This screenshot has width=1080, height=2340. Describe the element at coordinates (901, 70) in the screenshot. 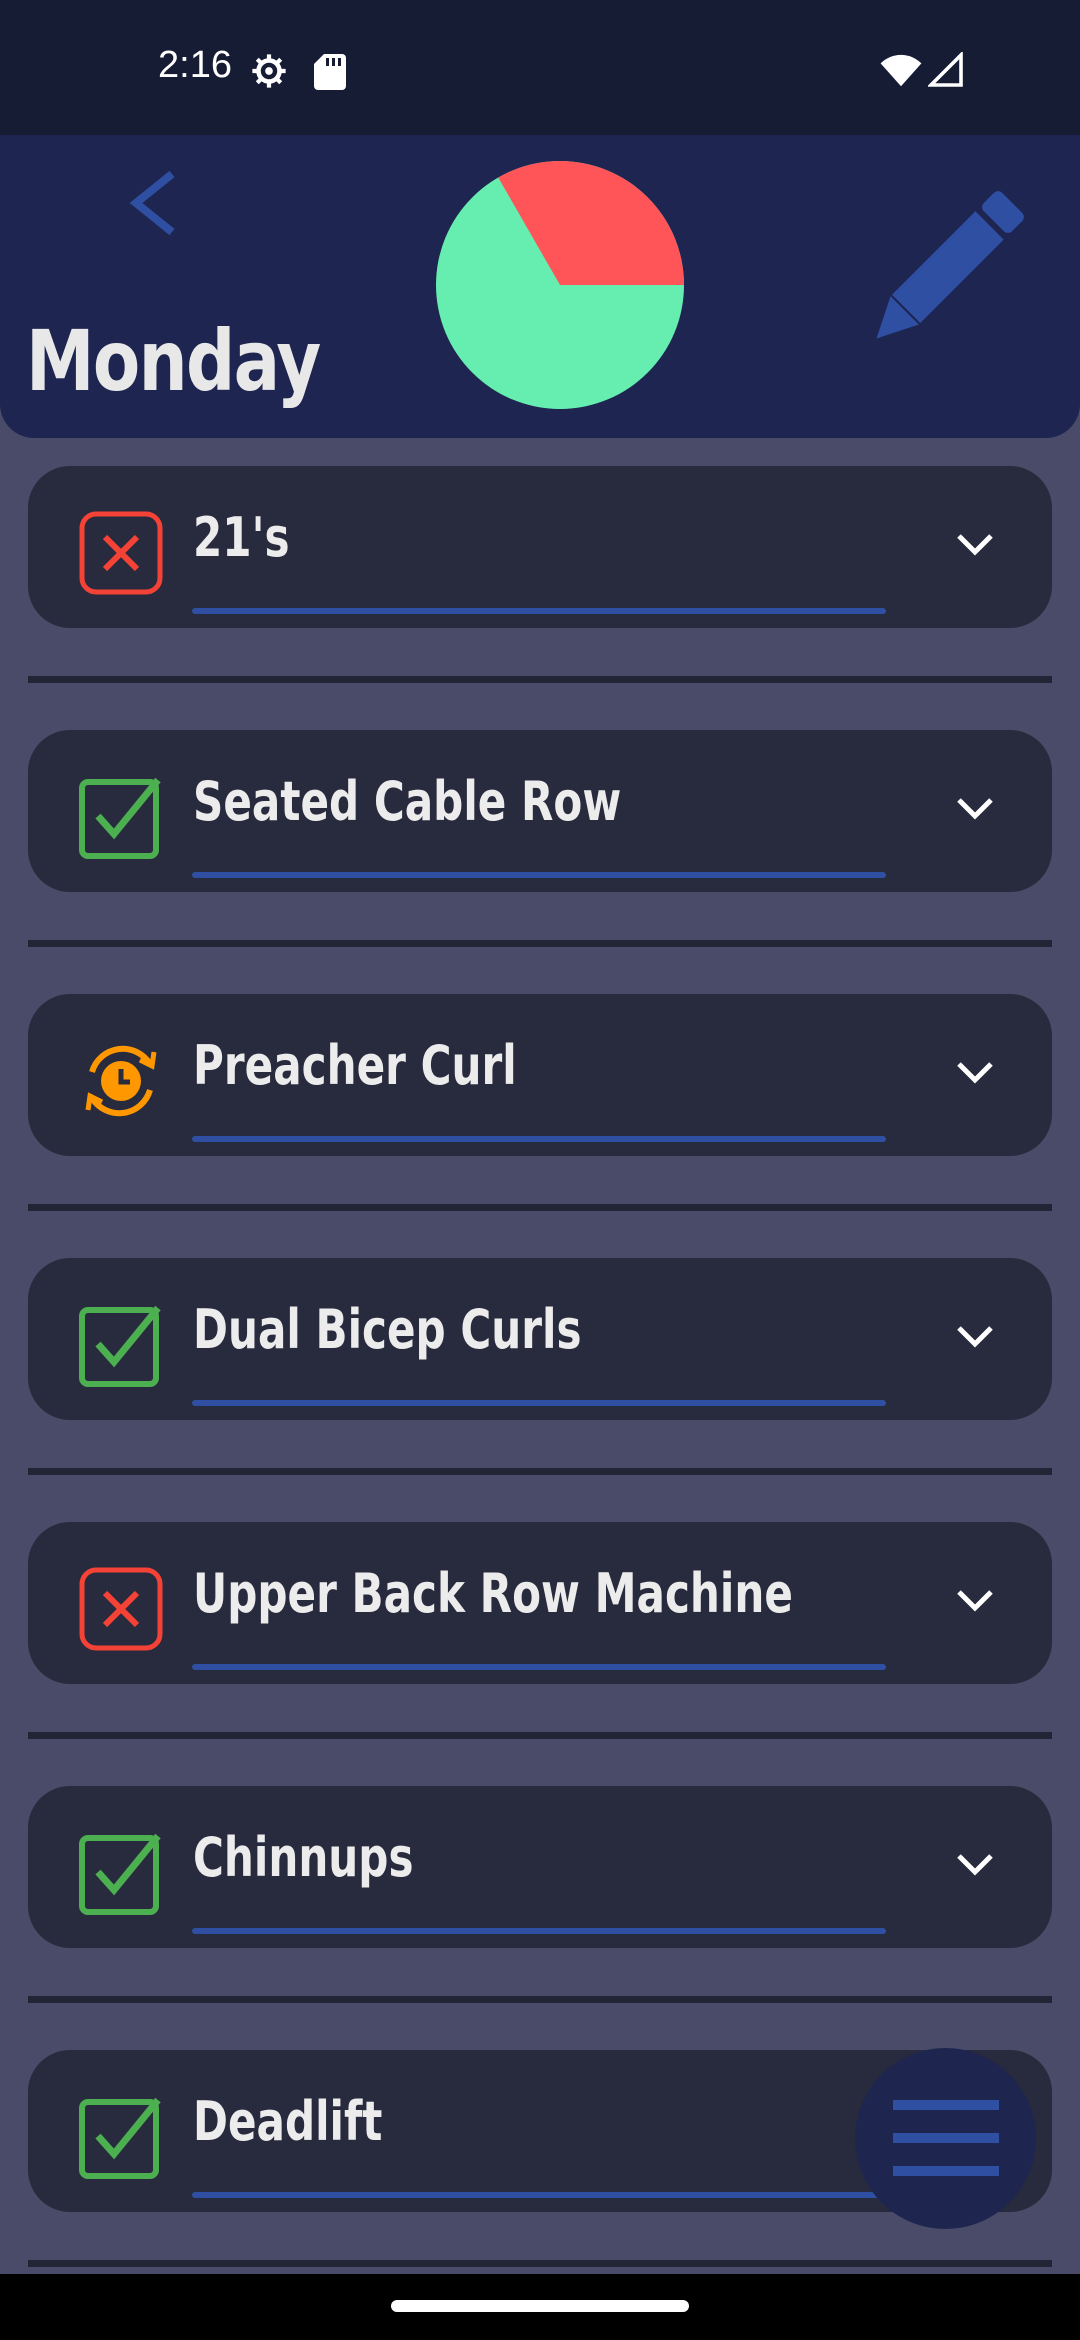

I see `wifi-icon` at that location.